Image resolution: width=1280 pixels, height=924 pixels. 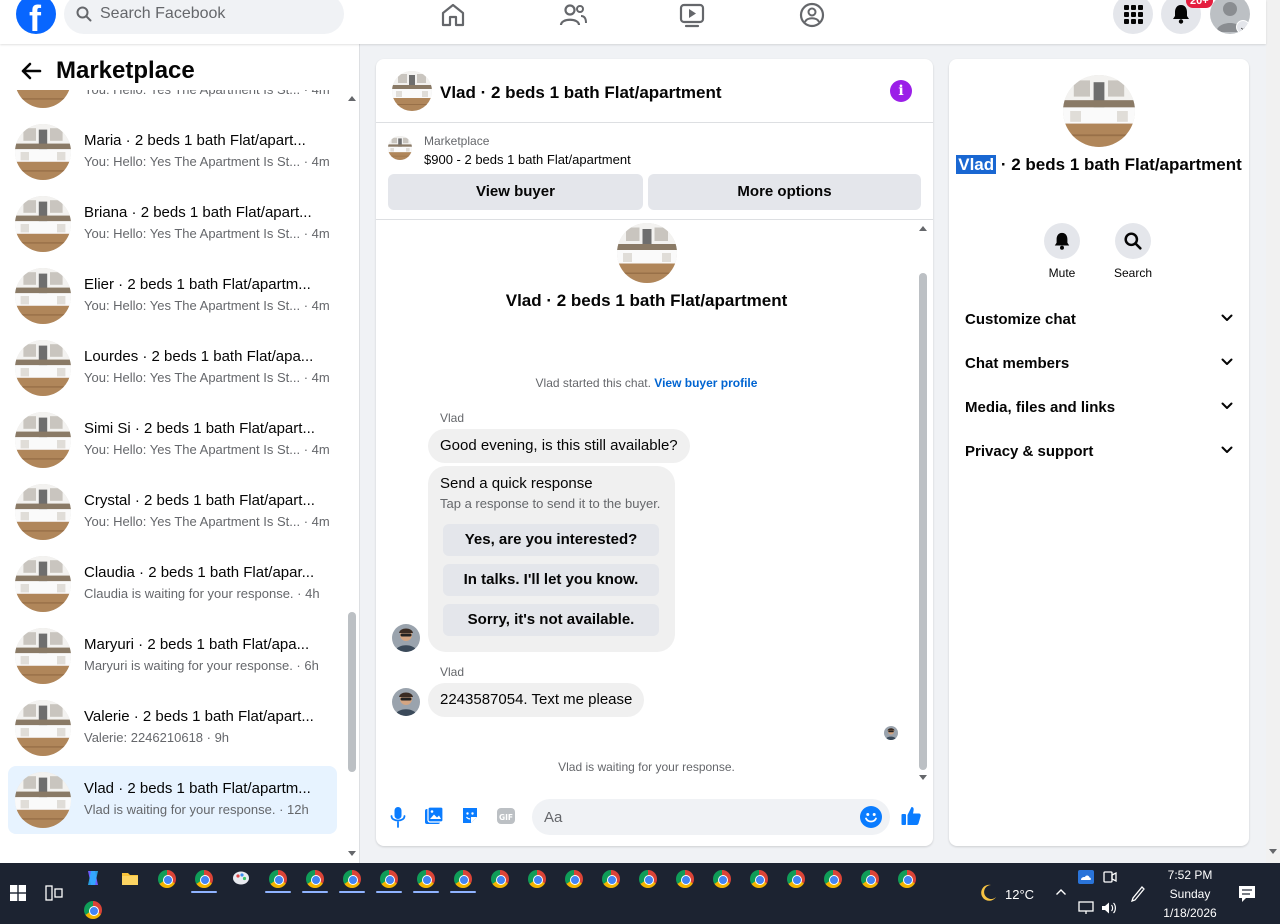 What do you see at coordinates (871, 817) in the screenshot?
I see `emoji-icon` at bounding box center [871, 817].